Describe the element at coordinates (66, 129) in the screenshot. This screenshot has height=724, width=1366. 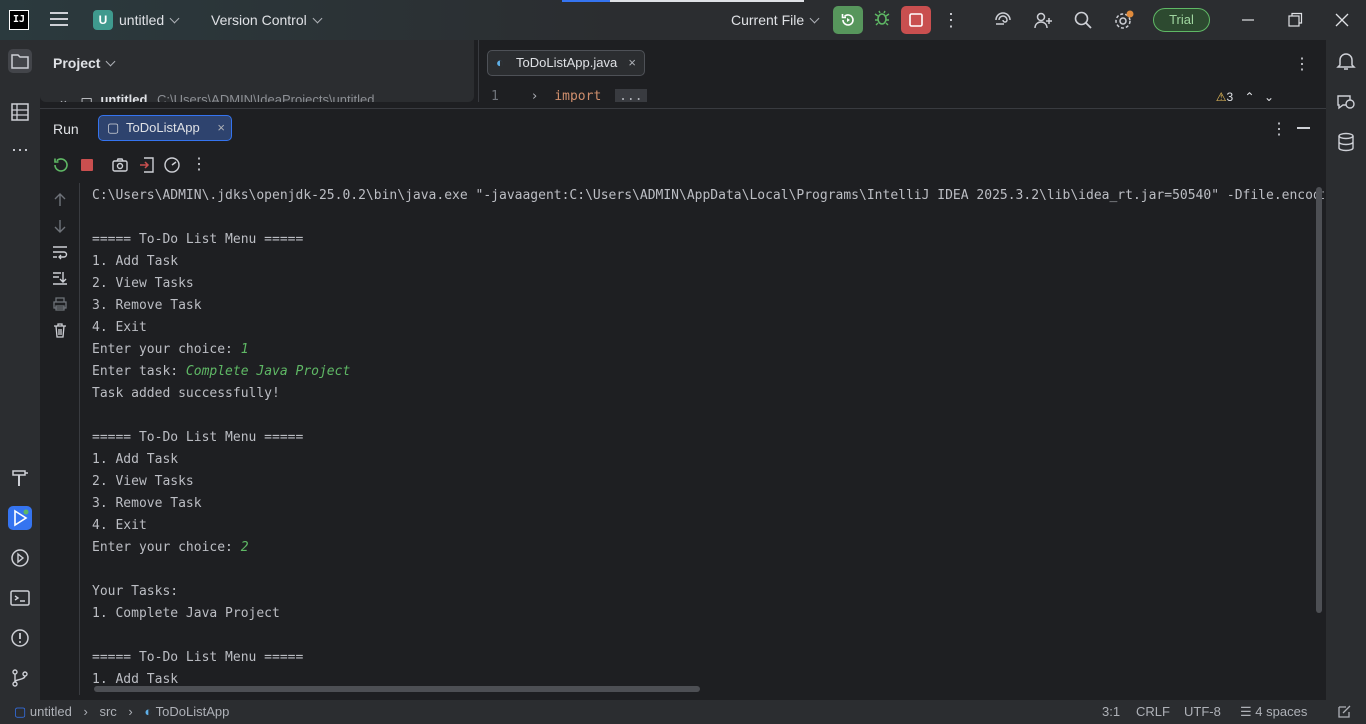
I see `run-panel-title: Run` at that location.